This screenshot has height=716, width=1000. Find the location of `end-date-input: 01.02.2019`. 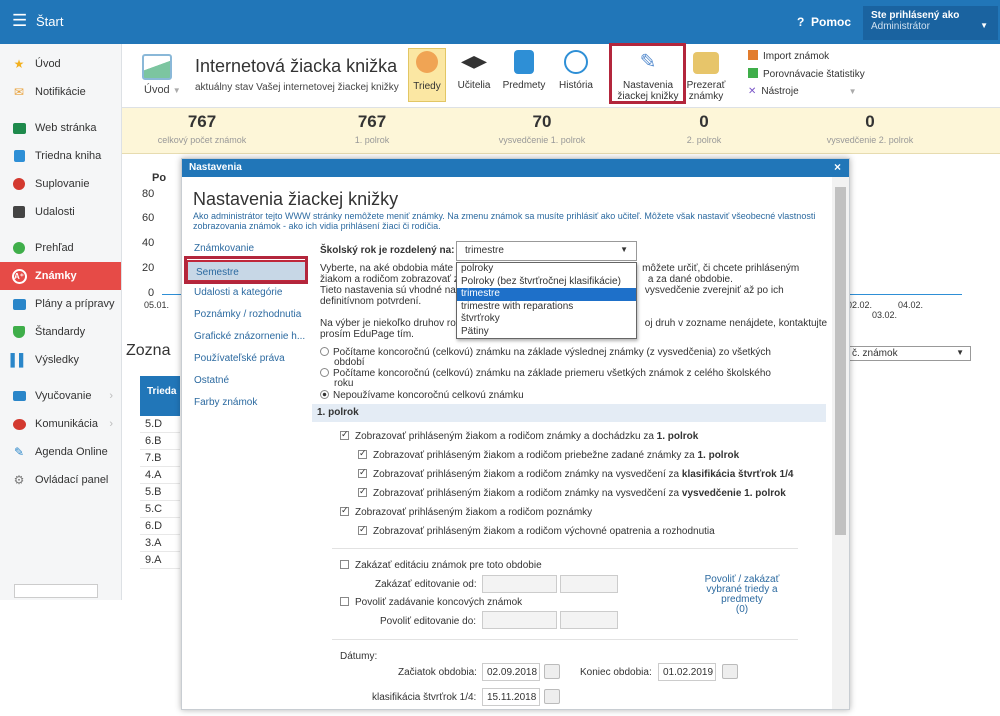

end-date-input: 01.02.2019 is located at coordinates (687, 672).